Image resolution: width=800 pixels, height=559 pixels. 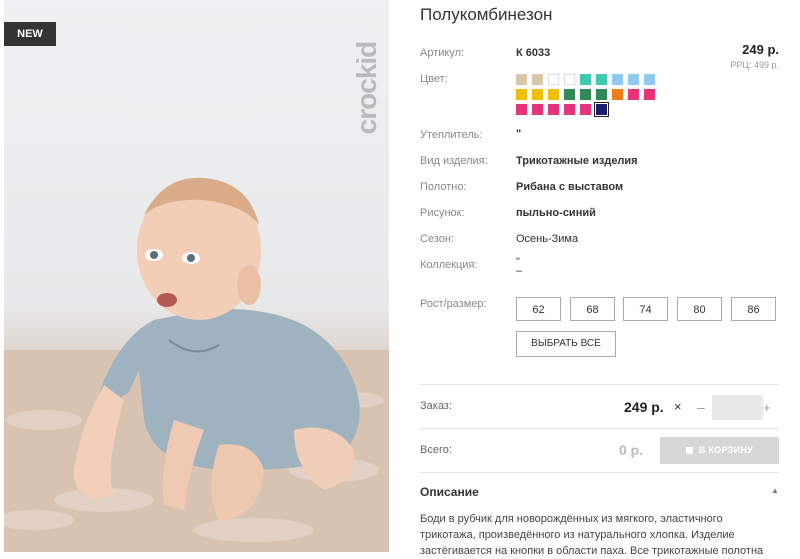 I want to click on color-label: Цвет:, so click(x=434, y=79).